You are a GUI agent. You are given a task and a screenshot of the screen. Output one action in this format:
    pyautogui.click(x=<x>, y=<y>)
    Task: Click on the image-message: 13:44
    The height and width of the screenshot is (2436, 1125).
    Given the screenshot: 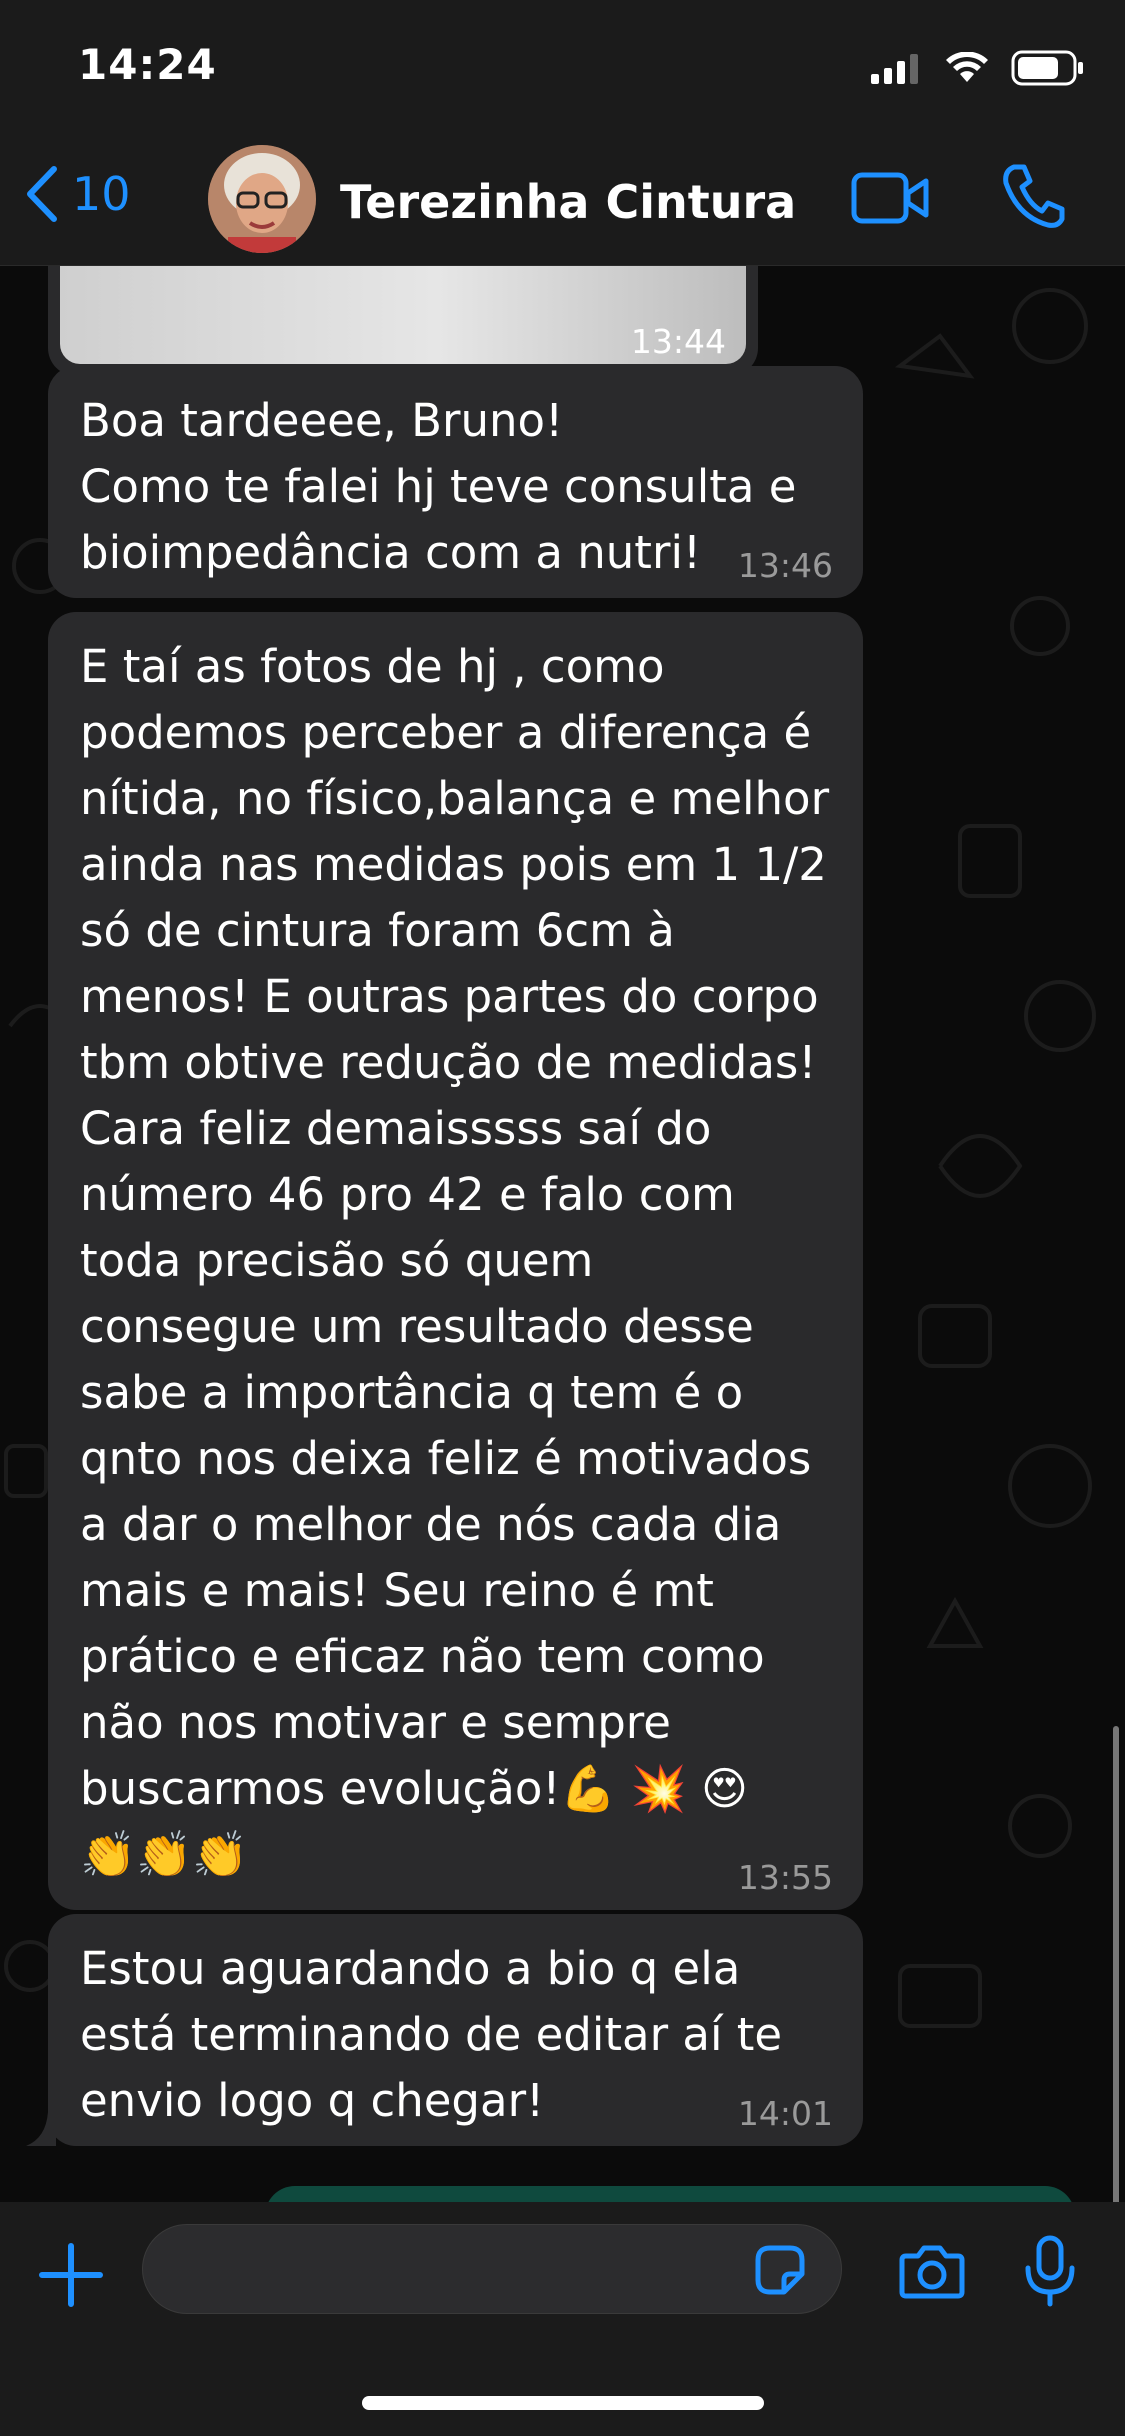 What is the action you would take?
    pyautogui.click(x=403, y=321)
    